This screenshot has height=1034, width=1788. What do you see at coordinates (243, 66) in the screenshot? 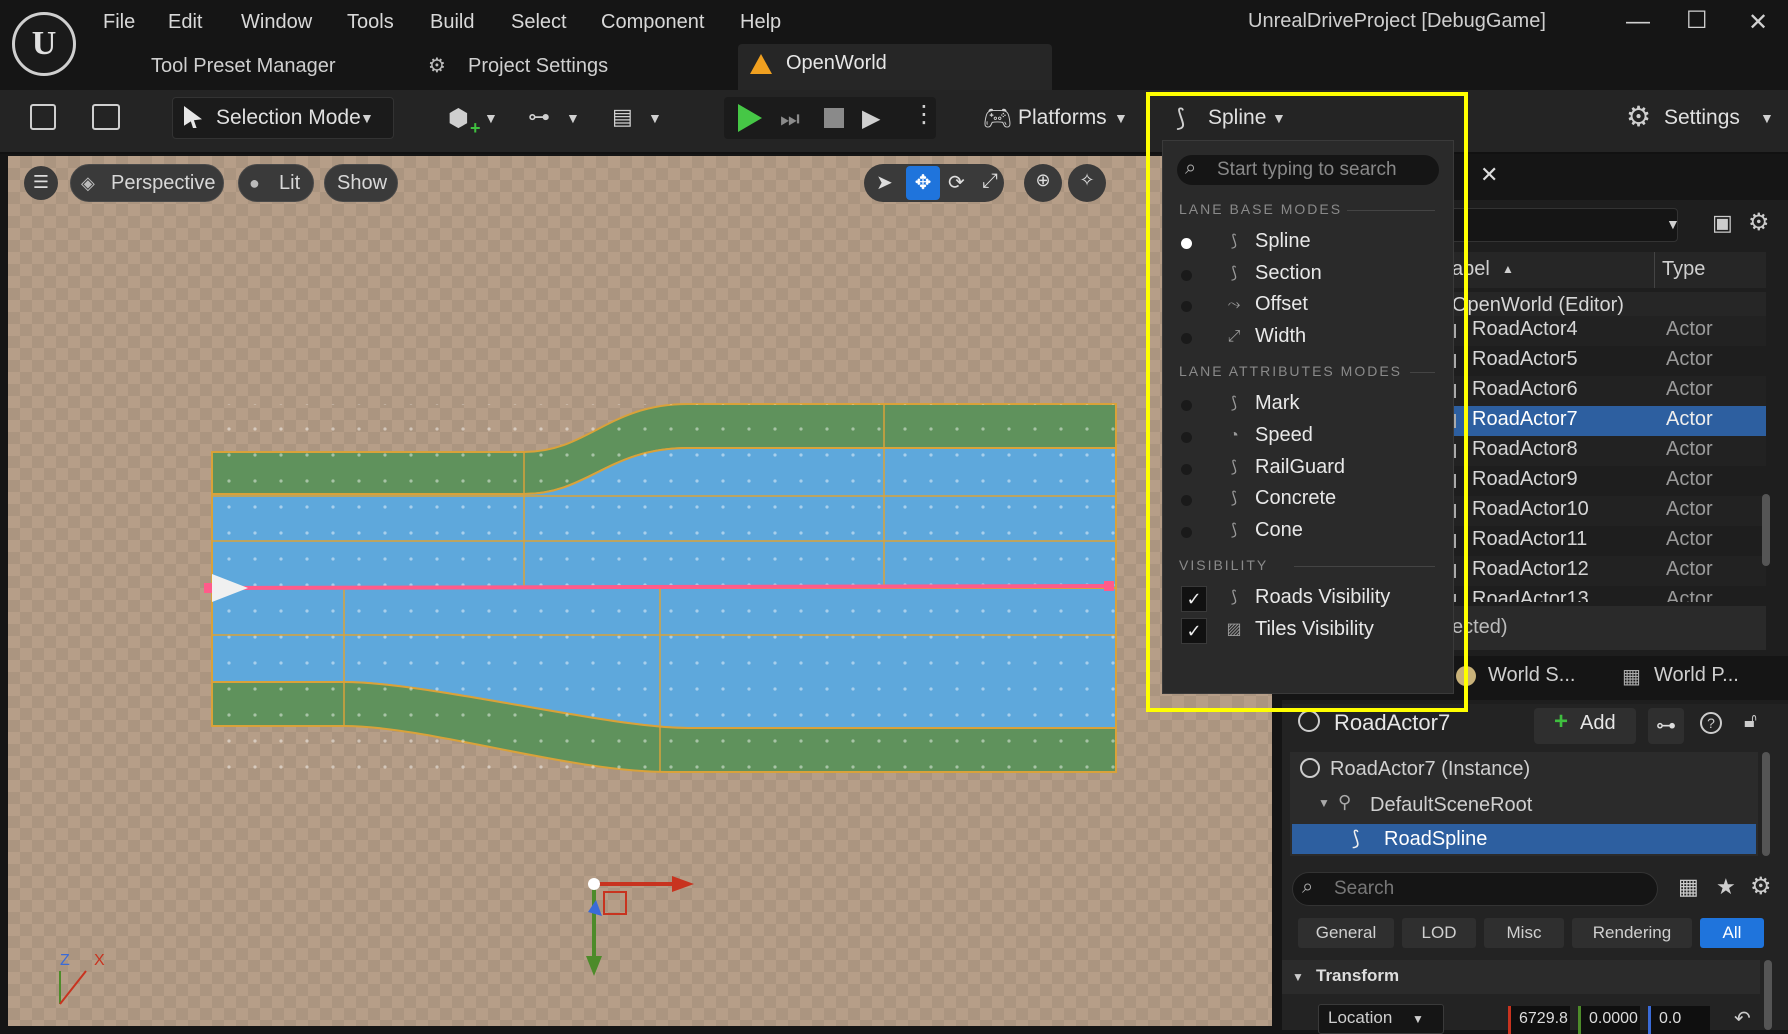
I see `tab-tool-preset-manager: Tool Preset Manager` at bounding box center [243, 66].